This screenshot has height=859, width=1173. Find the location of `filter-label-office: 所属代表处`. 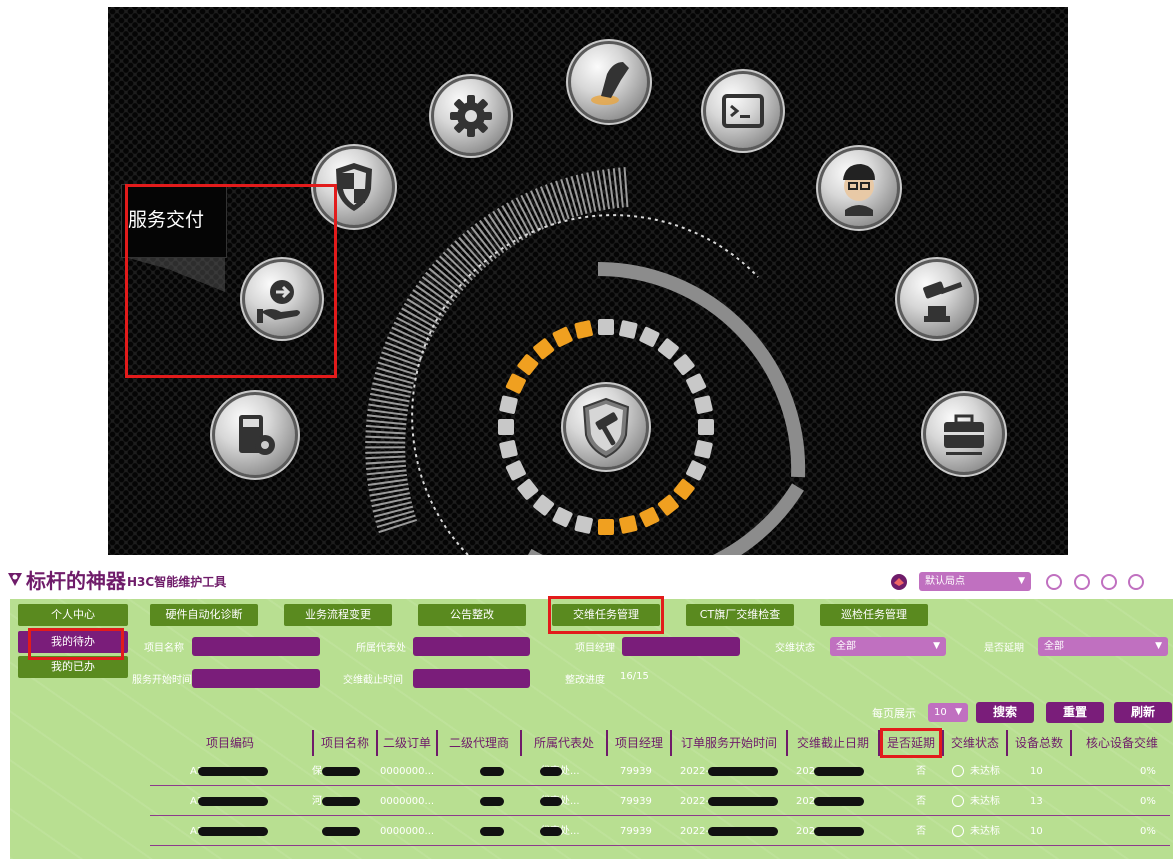

filter-label-office: 所属代表处 is located at coordinates (381, 648).